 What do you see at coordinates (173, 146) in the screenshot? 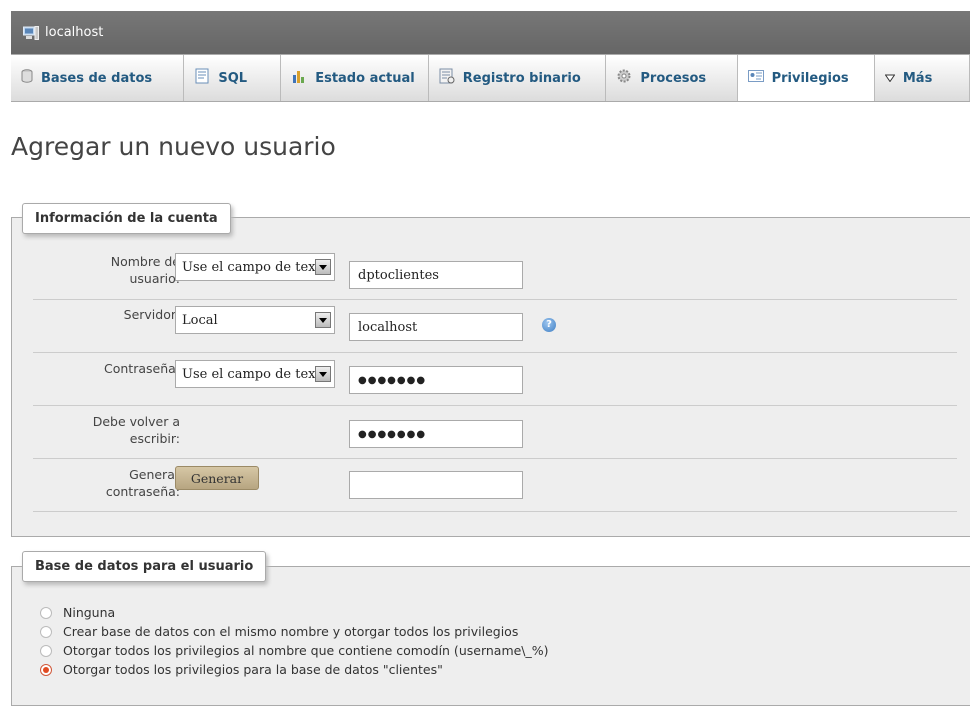
I see `page-title: Agregar un nuevo usuario` at bounding box center [173, 146].